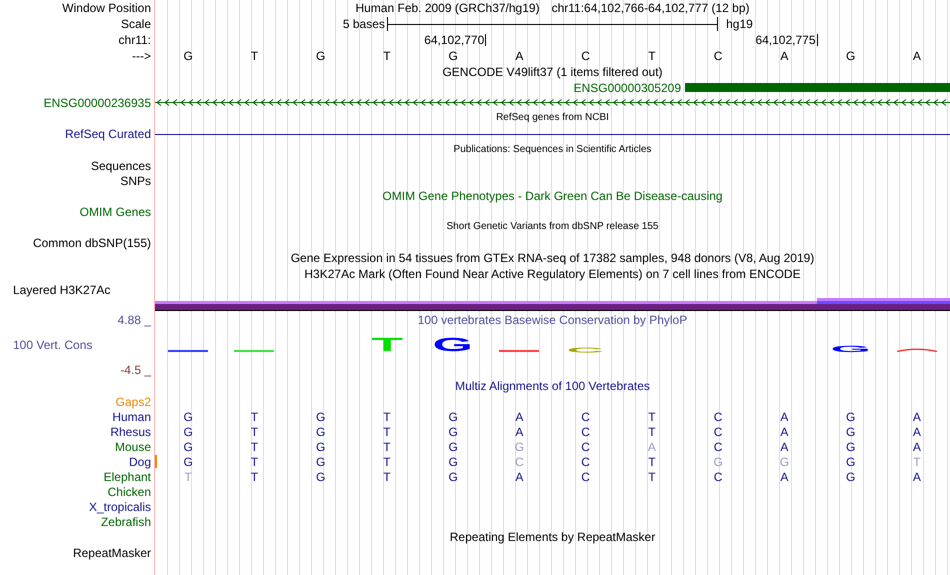  Describe the element at coordinates (364, 24) in the screenshot. I see `scale-size: 5 bases` at that location.